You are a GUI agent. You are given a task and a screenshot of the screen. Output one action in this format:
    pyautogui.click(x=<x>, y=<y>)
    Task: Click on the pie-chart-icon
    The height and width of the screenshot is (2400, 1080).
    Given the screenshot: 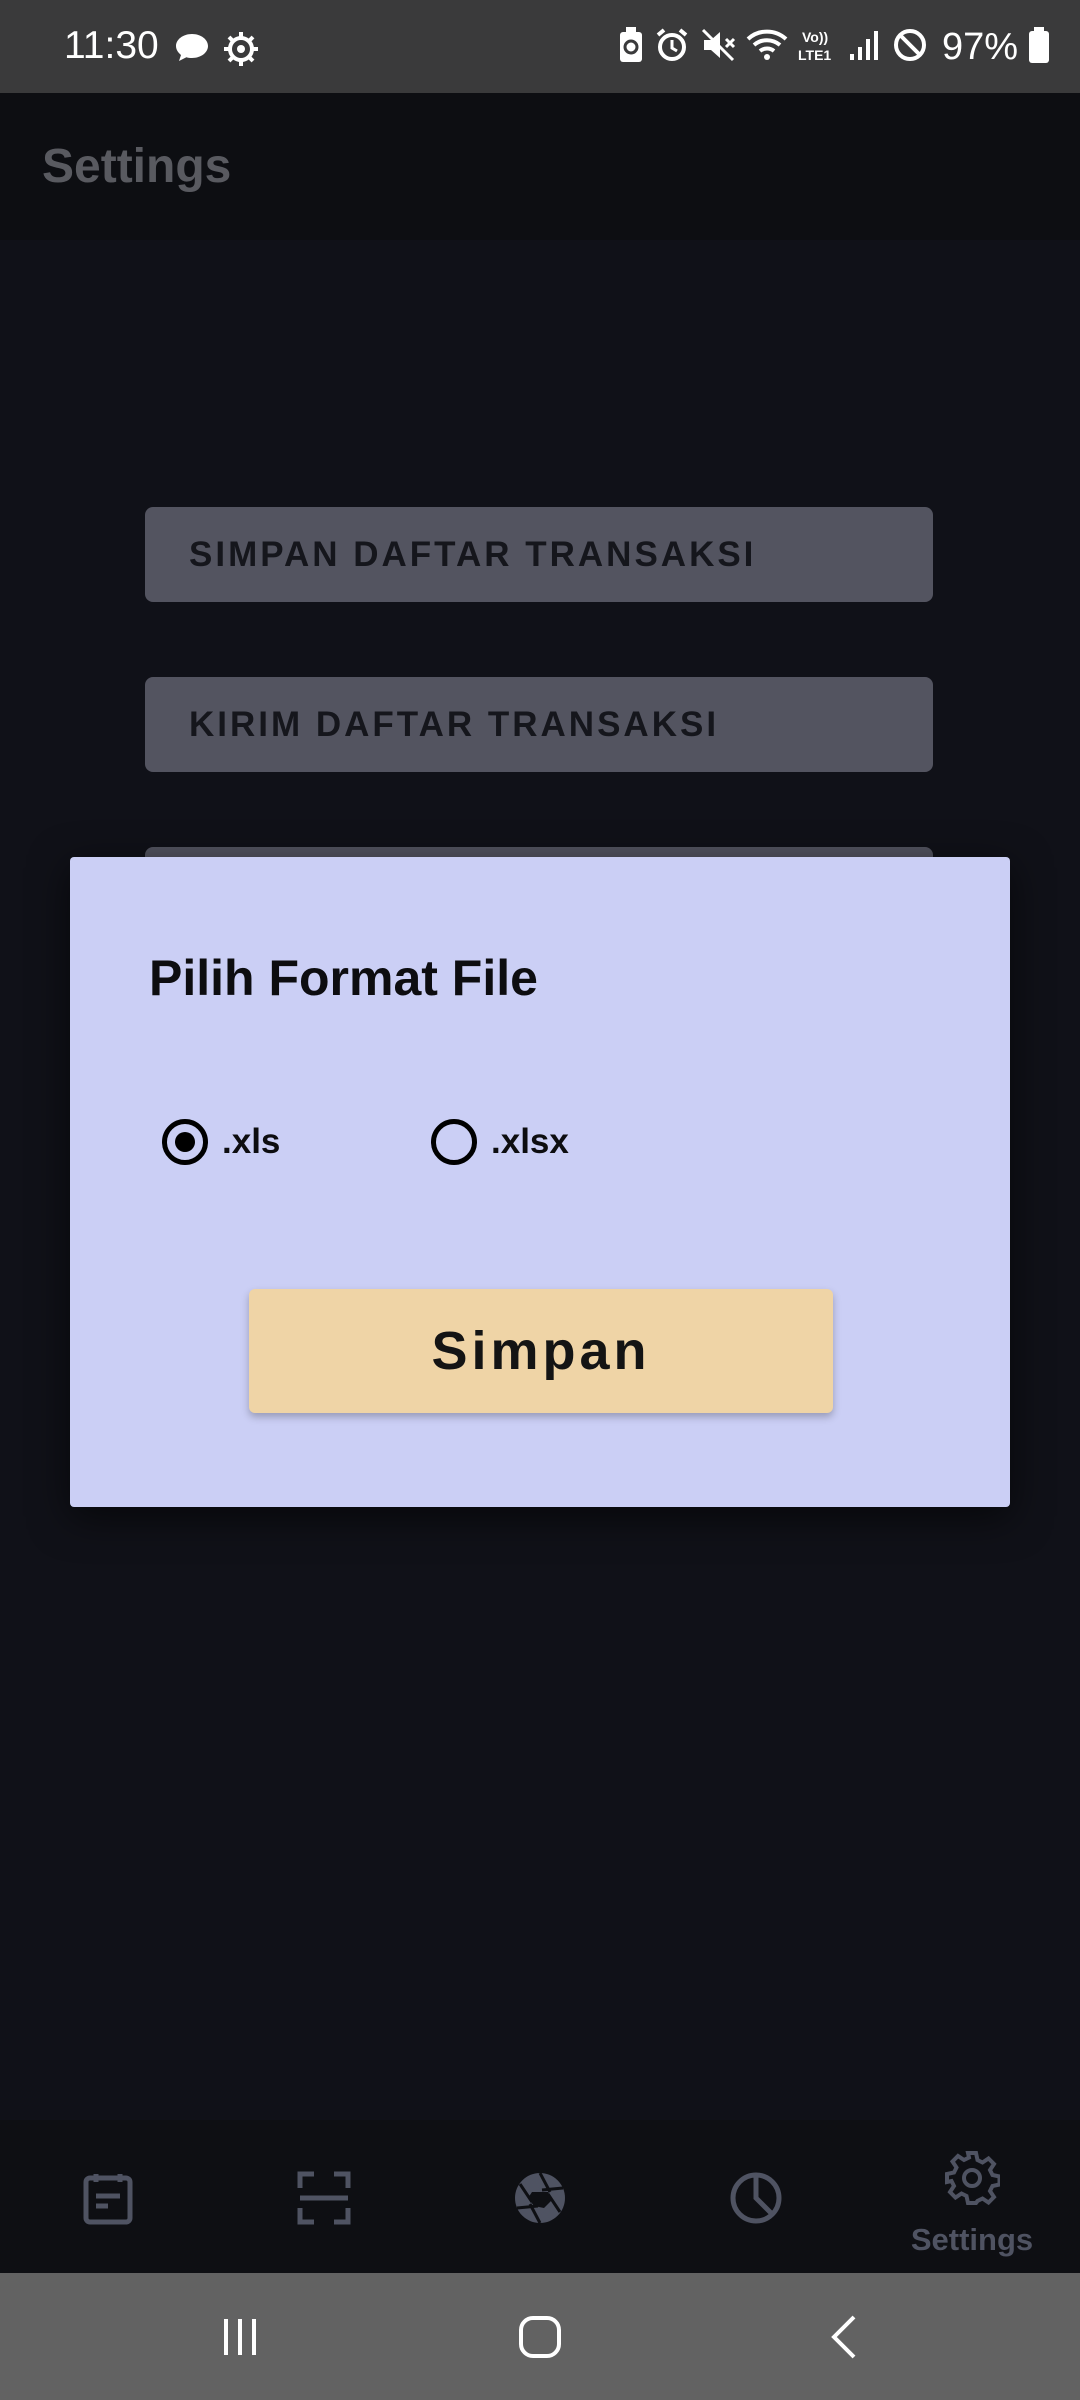 What is the action you would take?
    pyautogui.click(x=756, y=2198)
    